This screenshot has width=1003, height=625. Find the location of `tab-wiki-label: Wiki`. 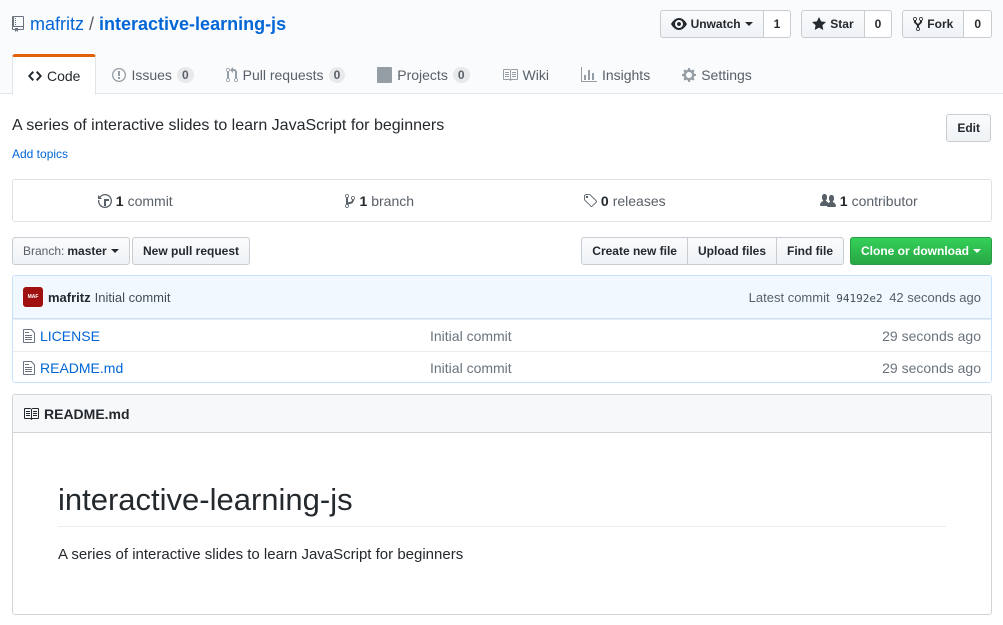

tab-wiki-label: Wiki is located at coordinates (535, 74).